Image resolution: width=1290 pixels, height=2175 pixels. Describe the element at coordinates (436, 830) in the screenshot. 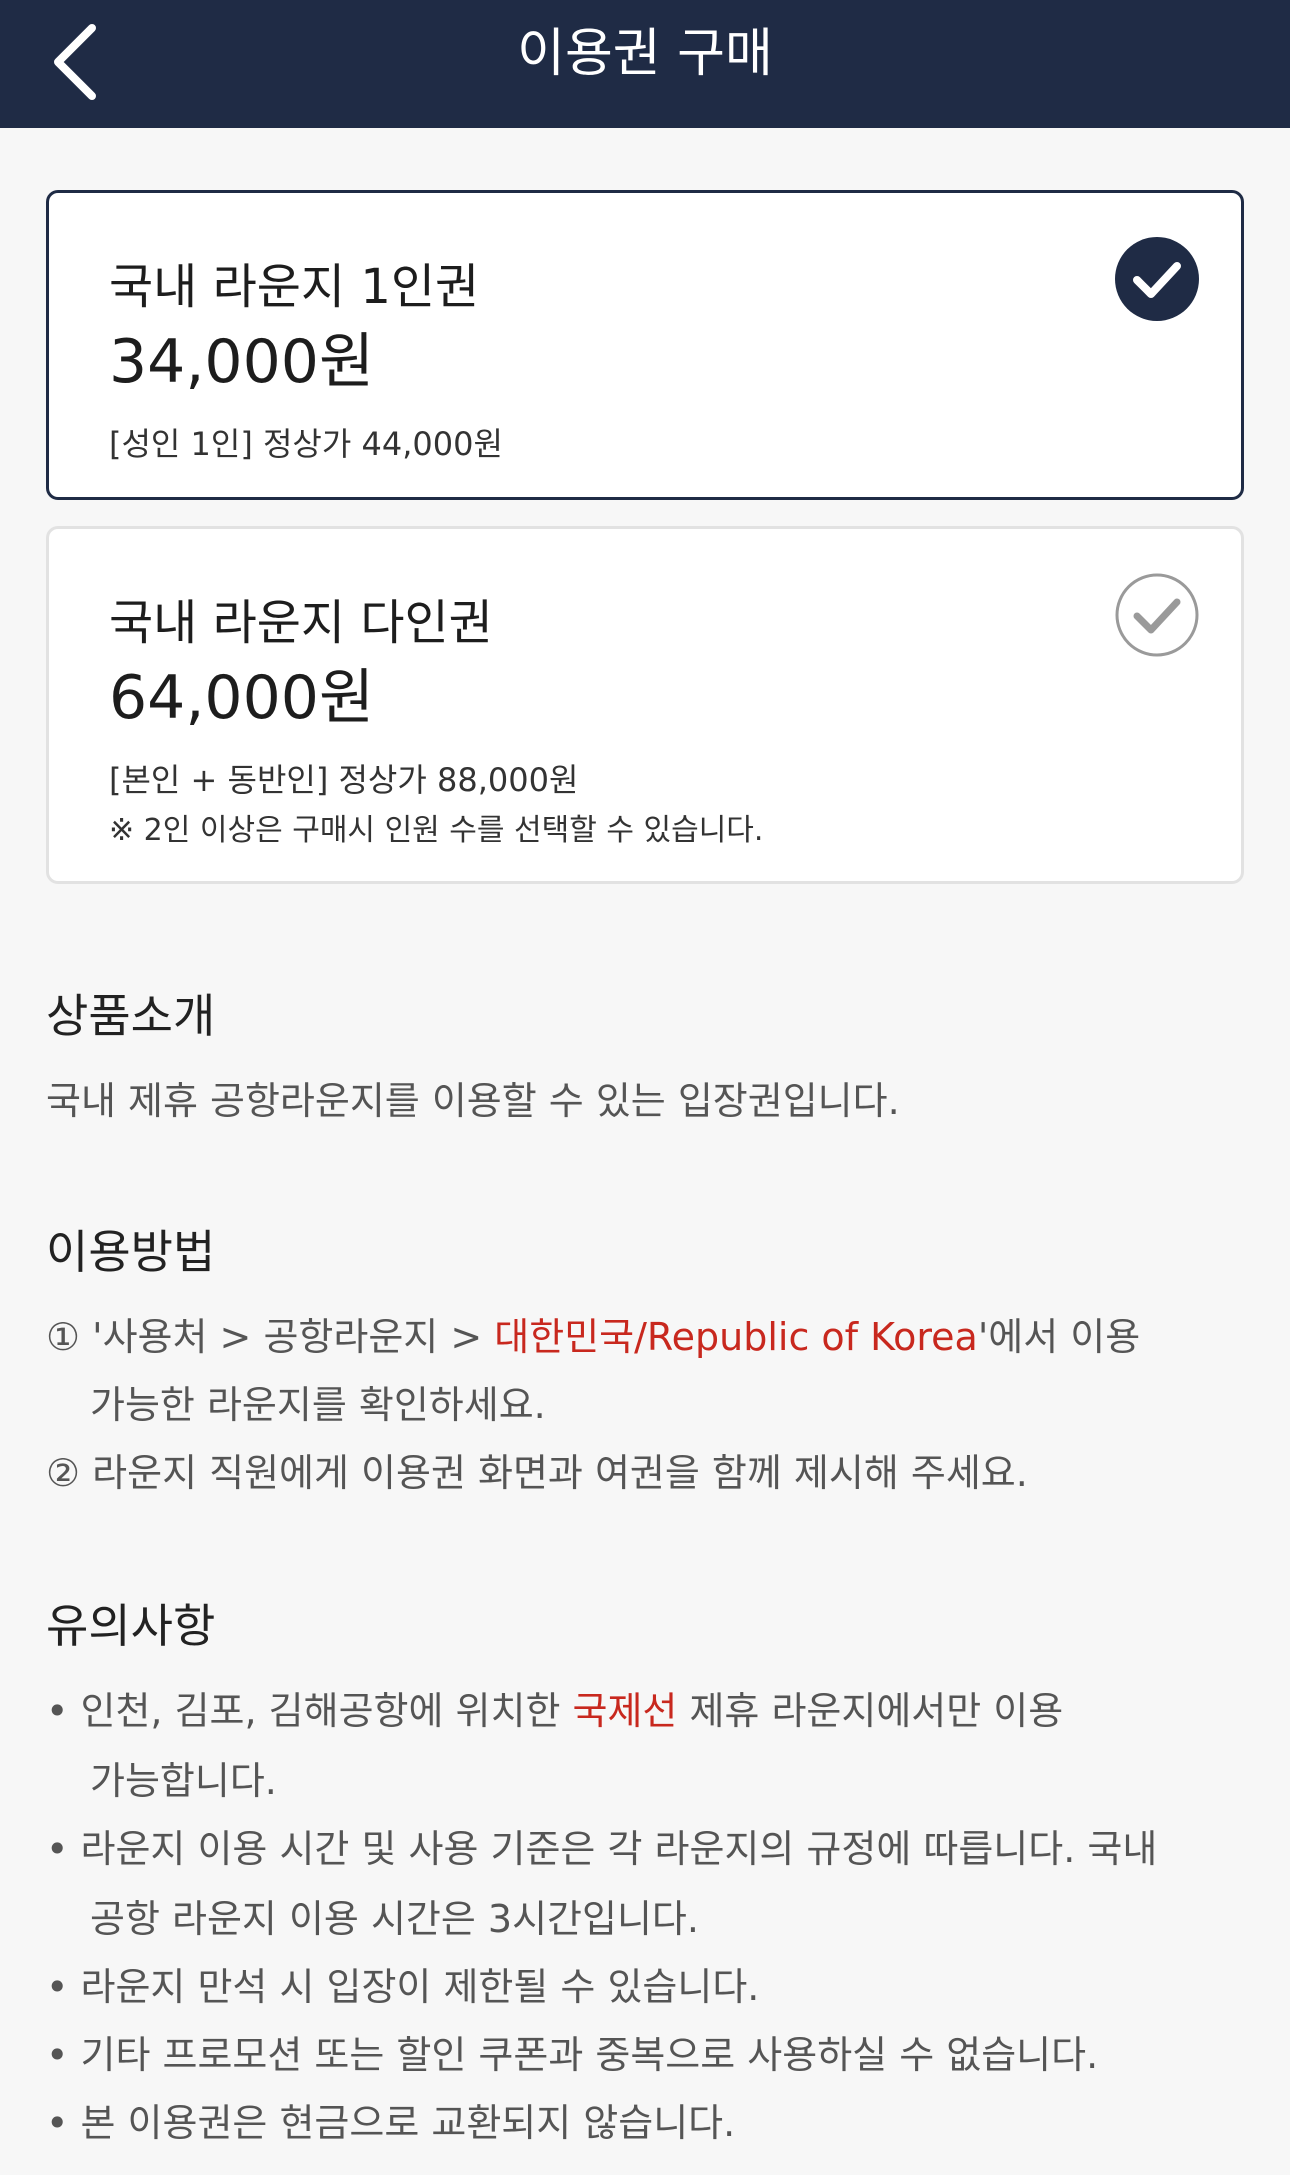

I see `product-note-extra: ※ 2인 이상은 구매시 인원 수를 선택할 수 있습니다.` at that location.